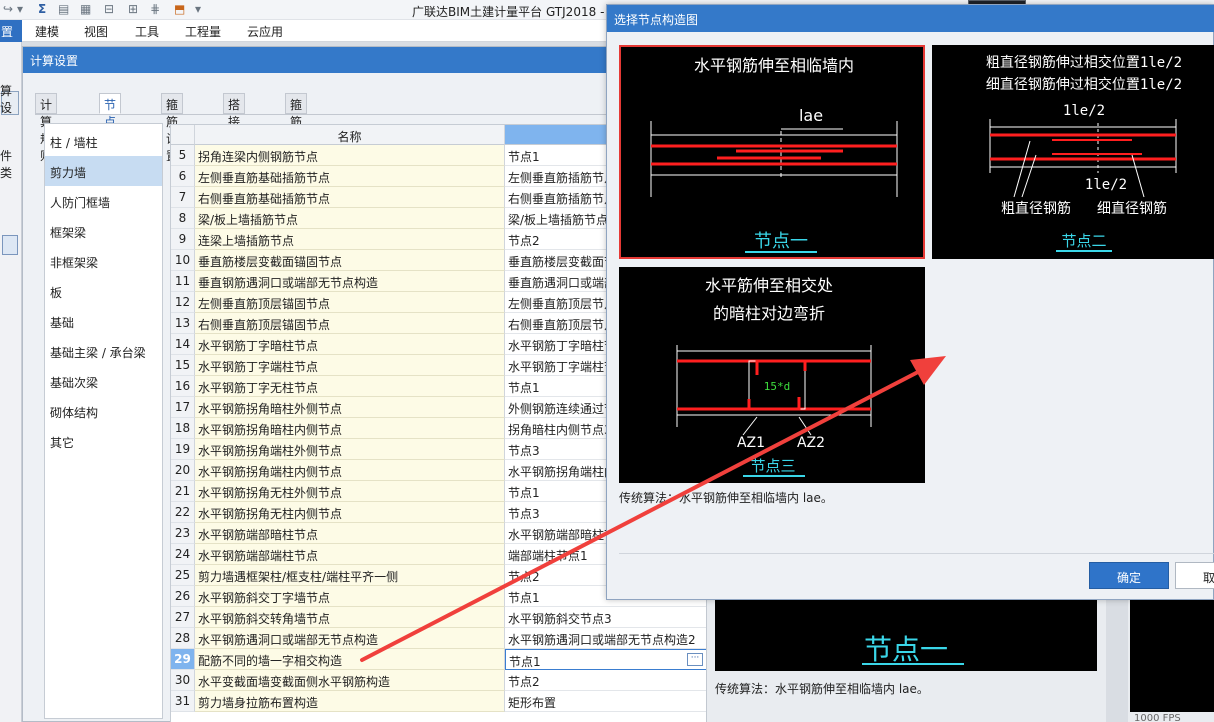 This screenshot has height=722, width=1214. I want to click on category-item: 基础, so click(103, 321).